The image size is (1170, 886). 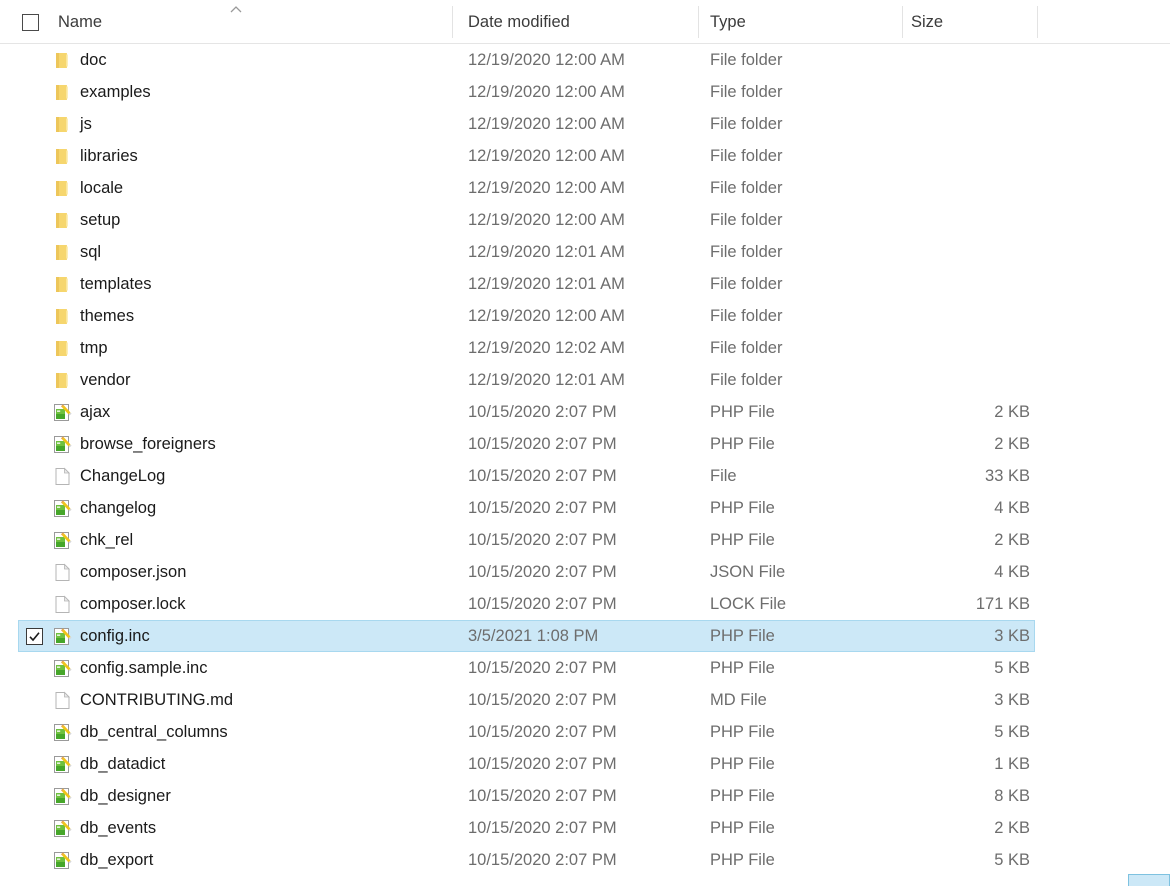 I want to click on table-row-selected: config.inc 3/5/2021 1:08 PM PHP File 3 KB, so click(x=585, y=636).